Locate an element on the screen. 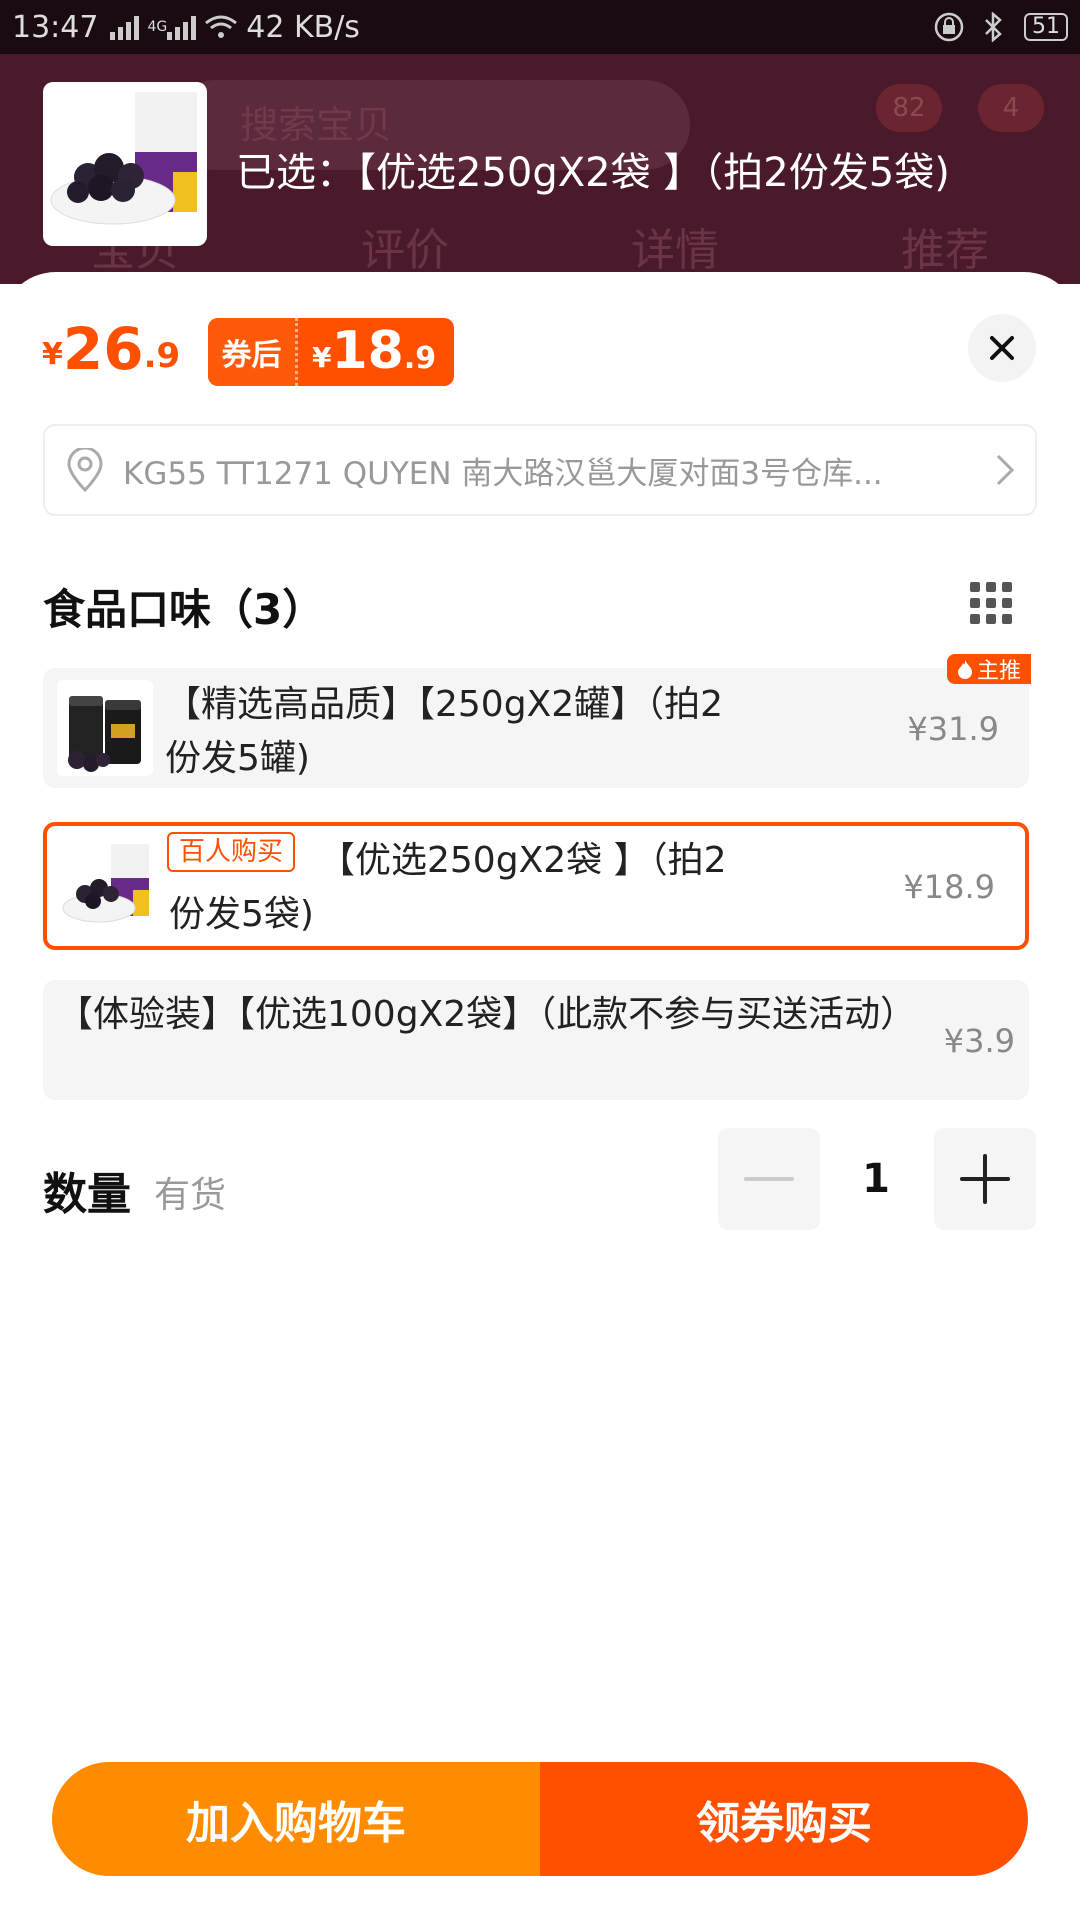 This screenshot has height=1920, width=1080. plus-icon is located at coordinates (985, 1179).